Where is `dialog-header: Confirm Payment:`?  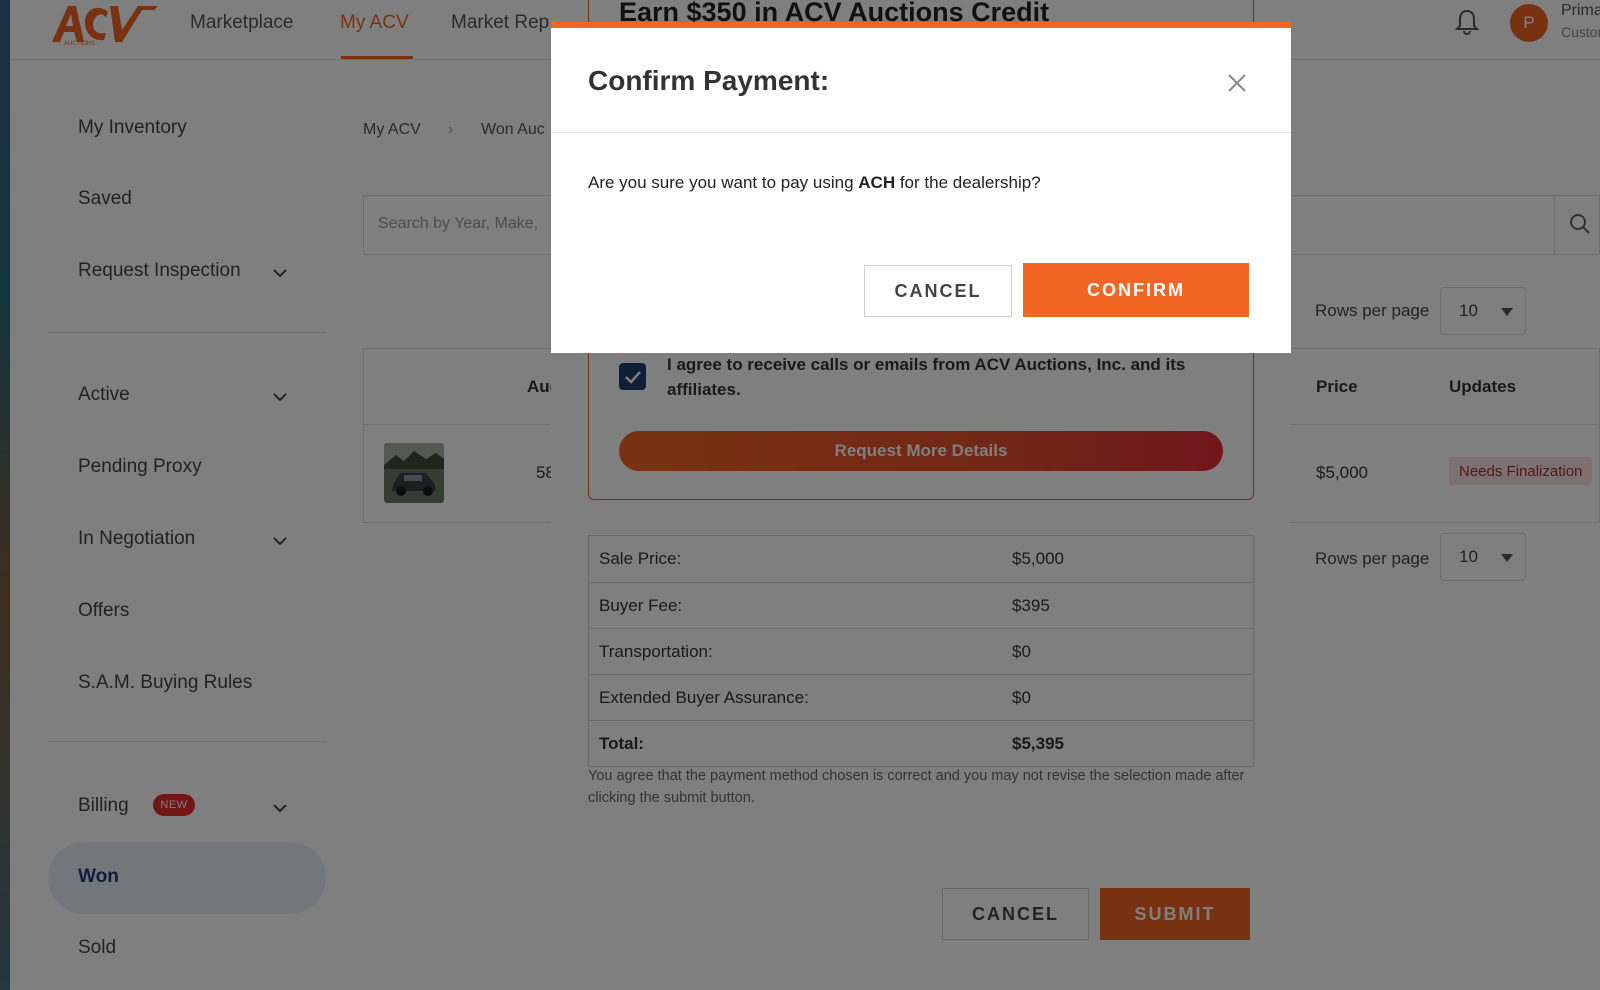 dialog-header: Confirm Payment: is located at coordinates (921, 80).